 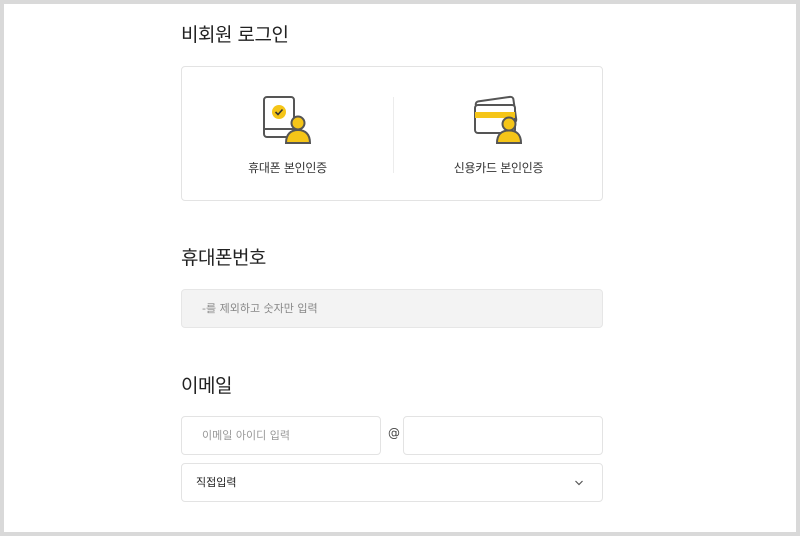 I want to click on email-domain-select-value: 직접입력, so click(x=216, y=482).